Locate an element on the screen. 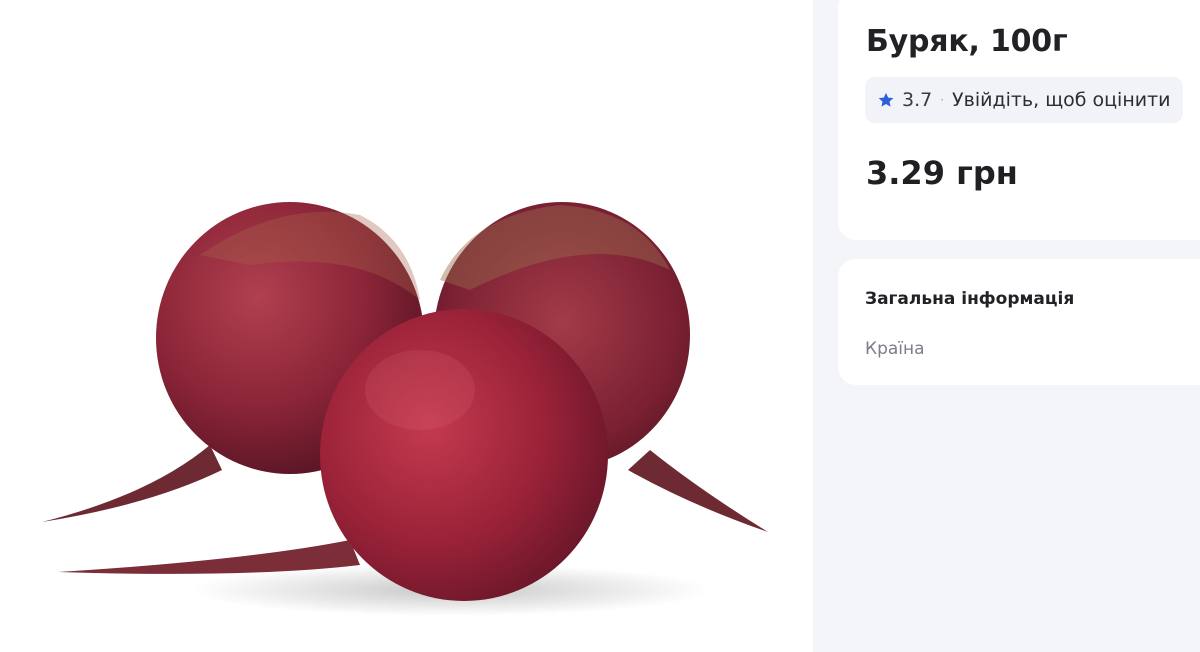 The height and width of the screenshot is (652, 1200). rating-box: 3.7 · Увійдіть, щоб оцінити is located at coordinates (1024, 100).